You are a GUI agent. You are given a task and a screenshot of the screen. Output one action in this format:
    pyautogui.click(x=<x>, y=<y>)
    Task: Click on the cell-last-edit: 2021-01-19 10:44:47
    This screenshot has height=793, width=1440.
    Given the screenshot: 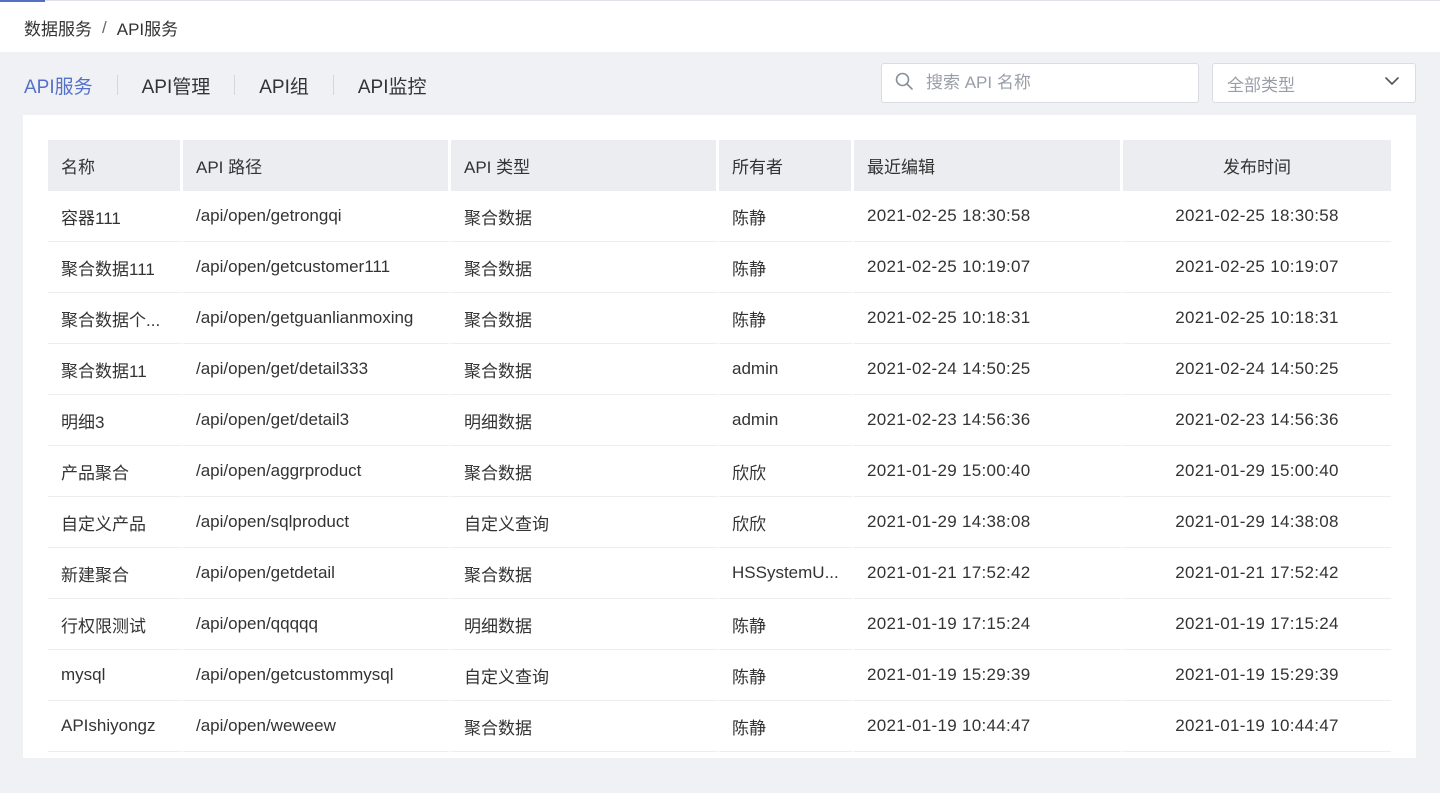 What is the action you would take?
    pyautogui.click(x=988, y=726)
    